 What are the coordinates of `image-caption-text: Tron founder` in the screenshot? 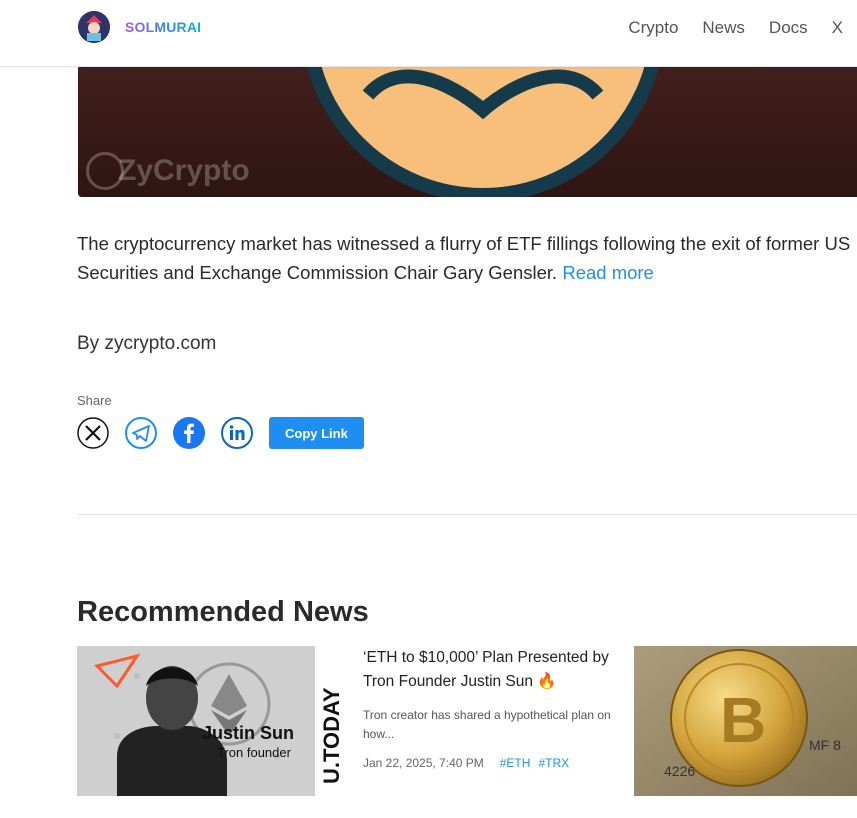 It's located at (254, 752).